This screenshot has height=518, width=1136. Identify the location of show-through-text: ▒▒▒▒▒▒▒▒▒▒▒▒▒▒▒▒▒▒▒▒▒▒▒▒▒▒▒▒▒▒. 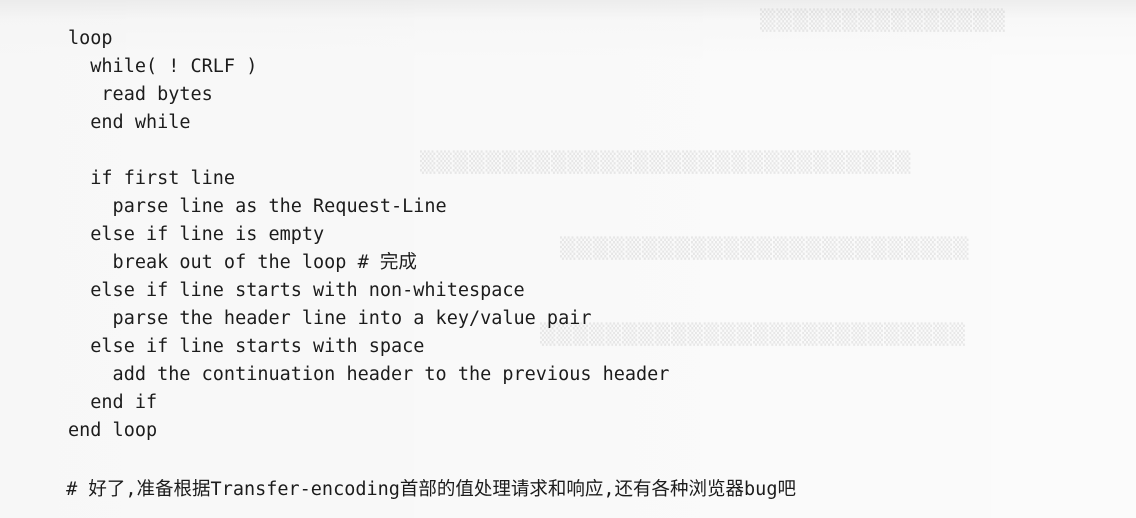
(666, 162).